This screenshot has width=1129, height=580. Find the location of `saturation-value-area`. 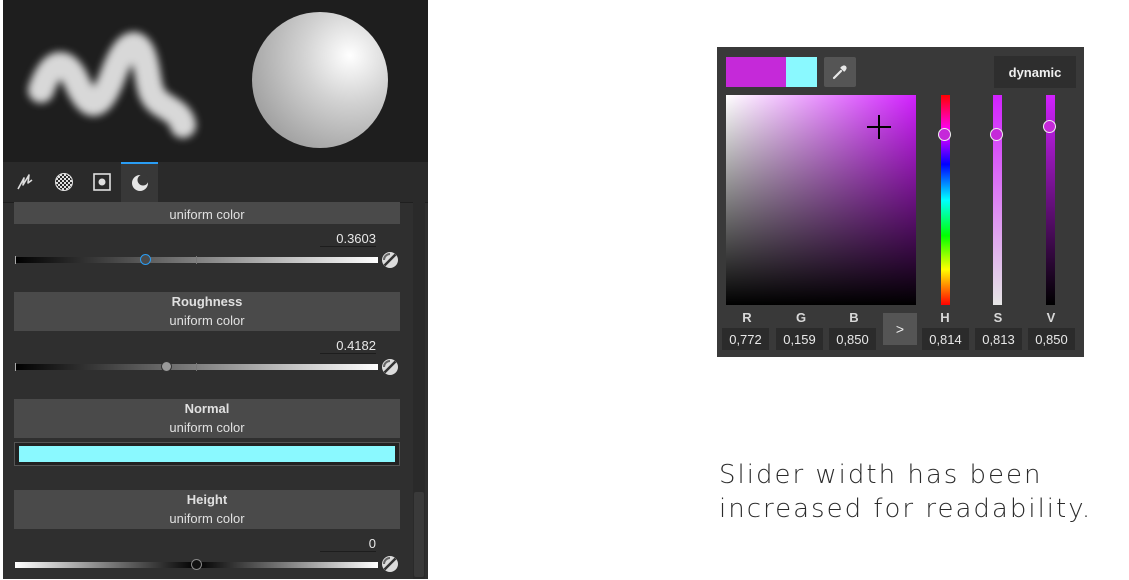

saturation-value-area is located at coordinates (821, 200).